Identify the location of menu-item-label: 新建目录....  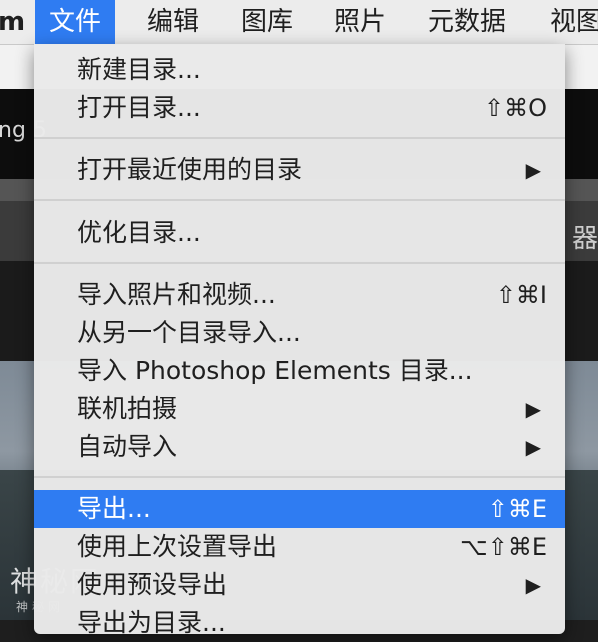
(139, 69).